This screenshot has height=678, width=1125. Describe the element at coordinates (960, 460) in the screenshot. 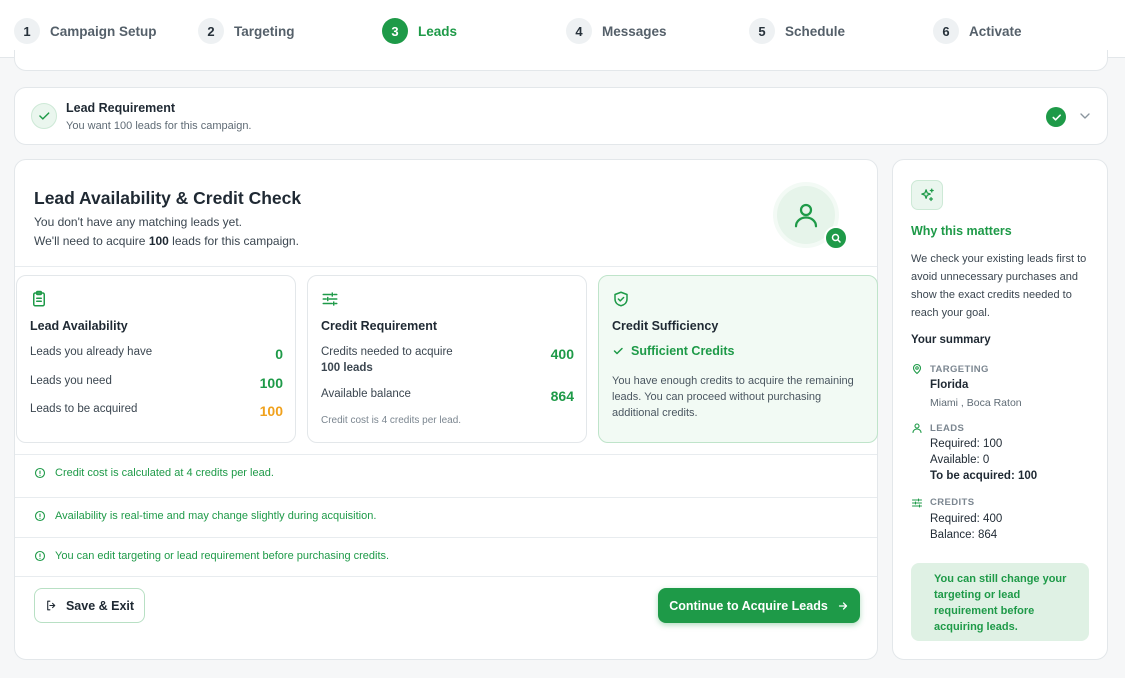

I see `leads-available: Available: 0` at that location.